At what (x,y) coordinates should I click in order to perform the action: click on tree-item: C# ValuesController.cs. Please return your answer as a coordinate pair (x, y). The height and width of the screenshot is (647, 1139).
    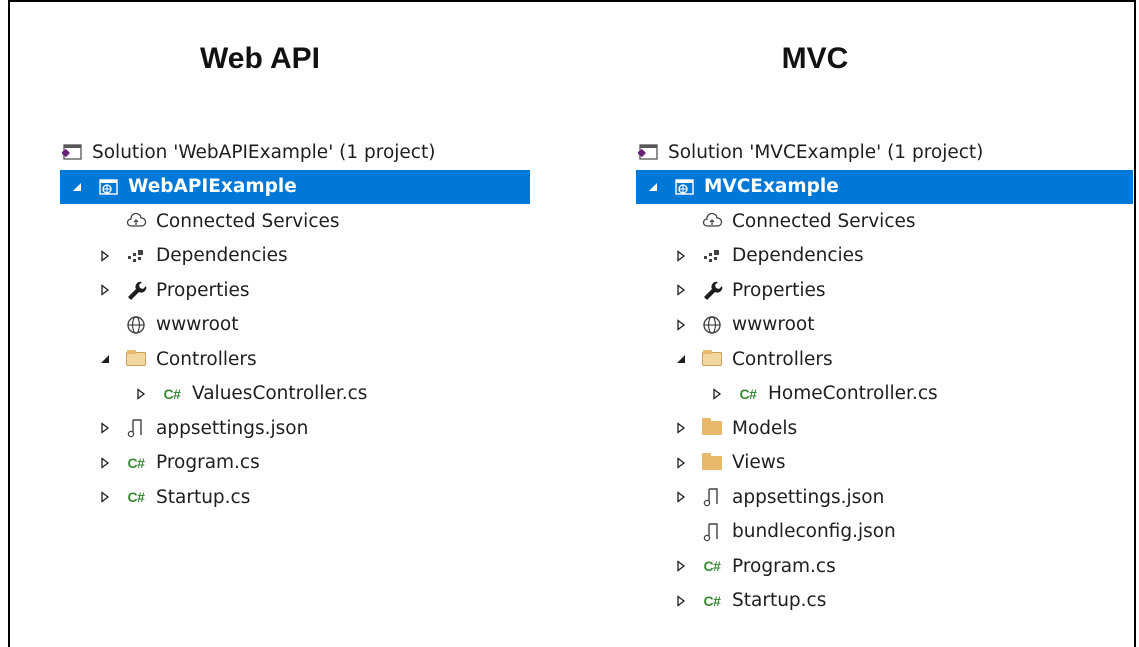
    Looking at the image, I should click on (295, 394).